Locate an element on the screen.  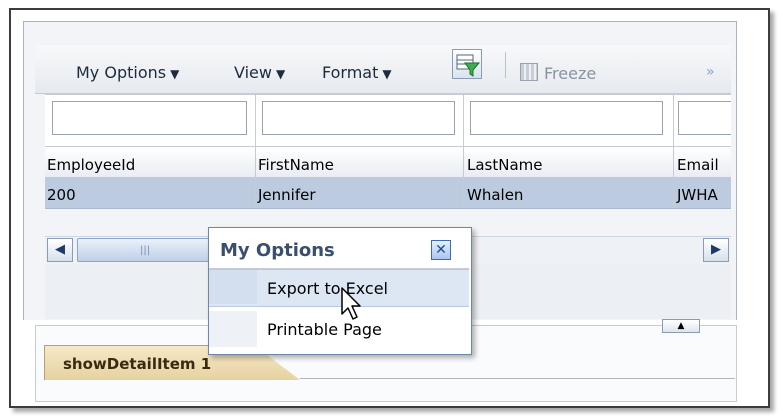
filter-input-employeeid is located at coordinates (149, 118).